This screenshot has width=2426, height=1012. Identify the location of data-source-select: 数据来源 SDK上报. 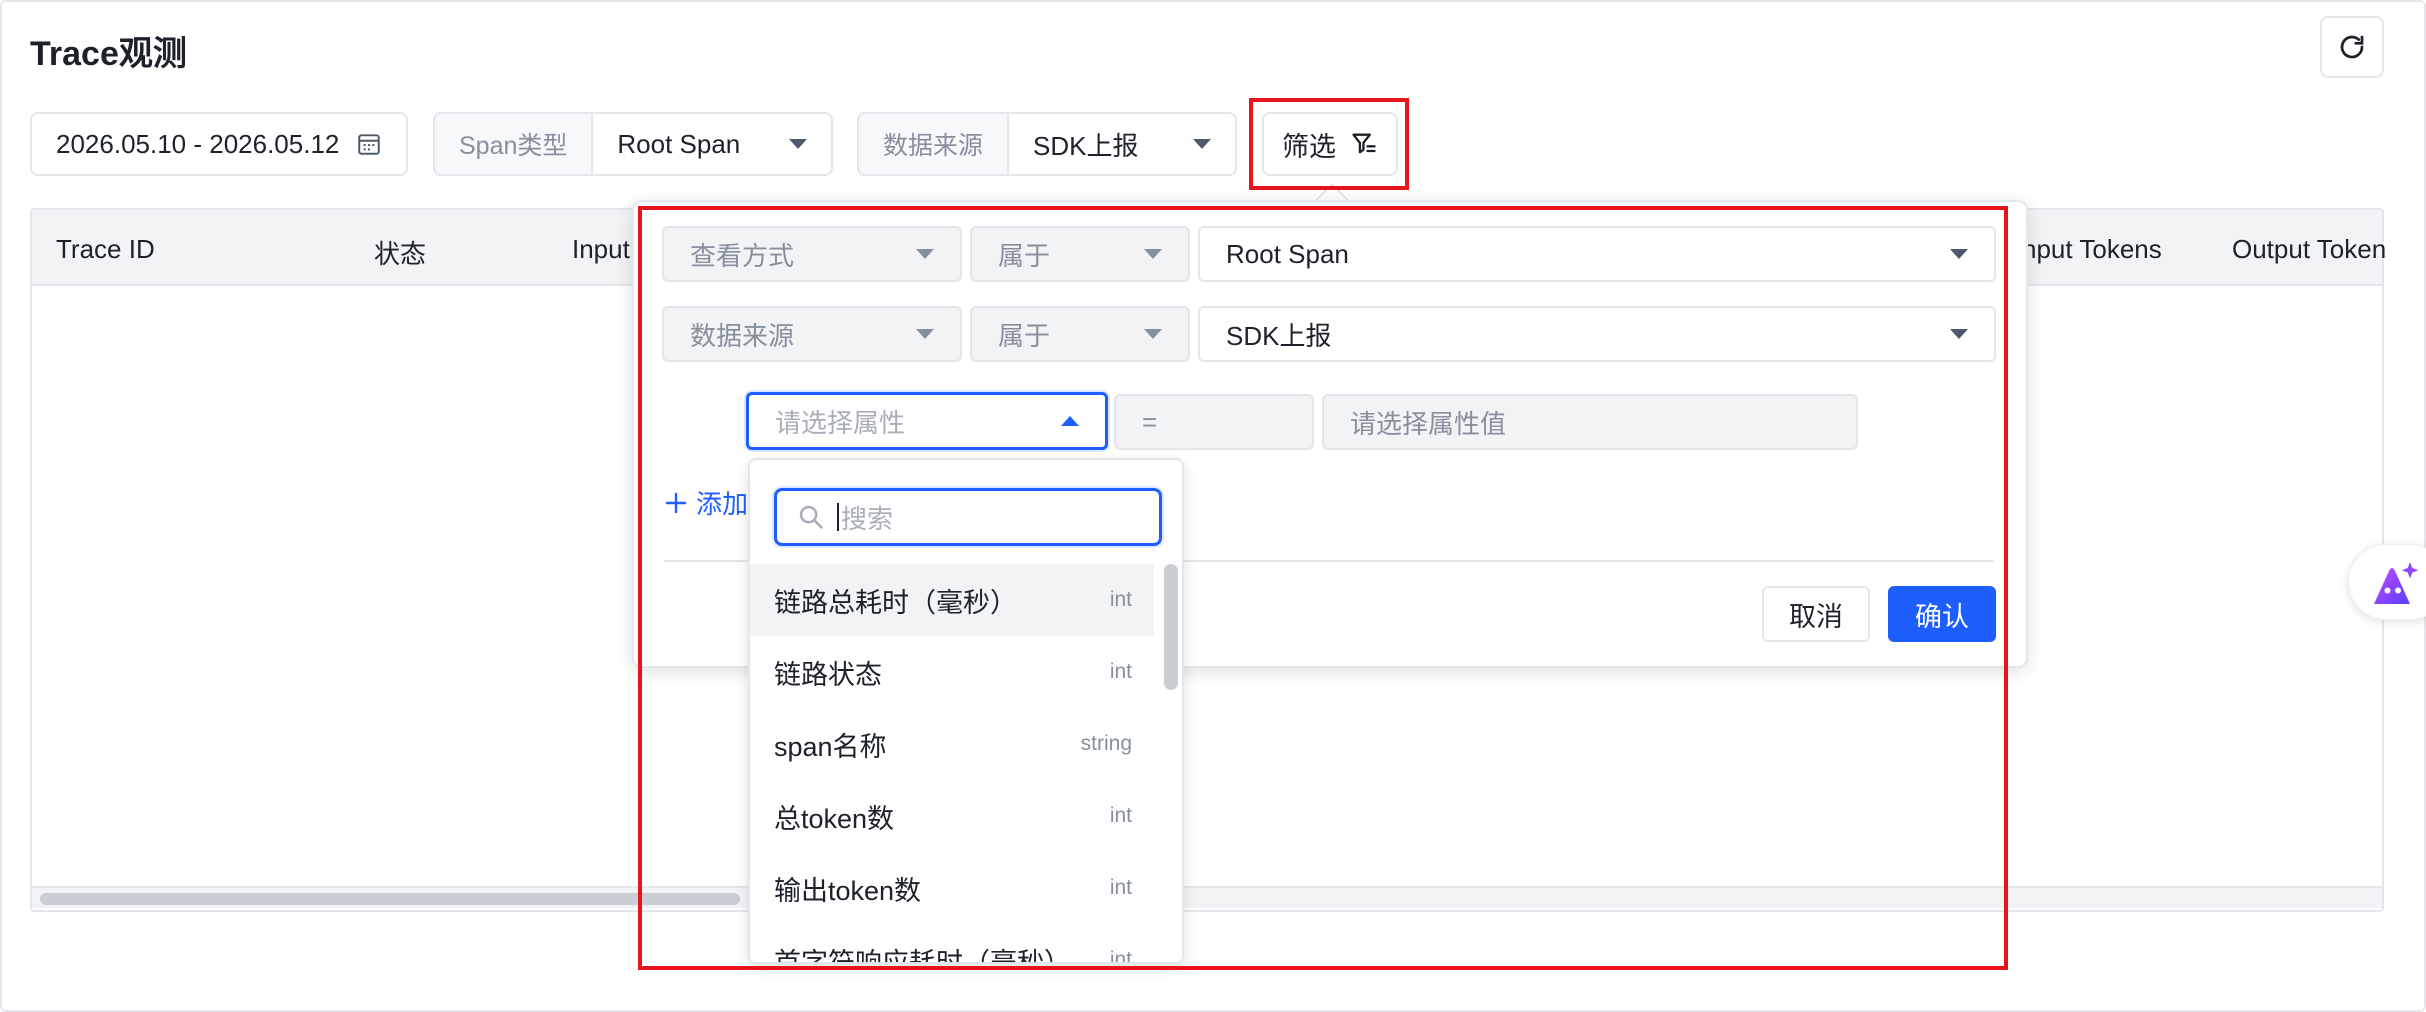
(1047, 144).